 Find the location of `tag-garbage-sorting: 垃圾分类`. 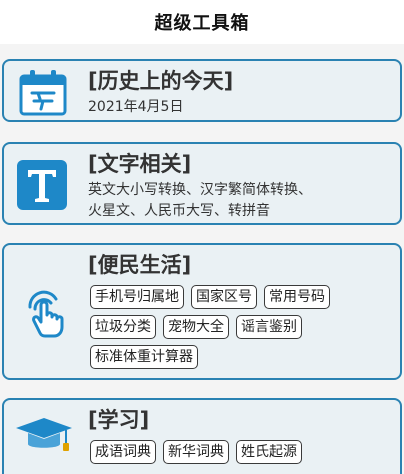

tag-garbage-sorting: 垃圾分类 is located at coordinates (123, 327).